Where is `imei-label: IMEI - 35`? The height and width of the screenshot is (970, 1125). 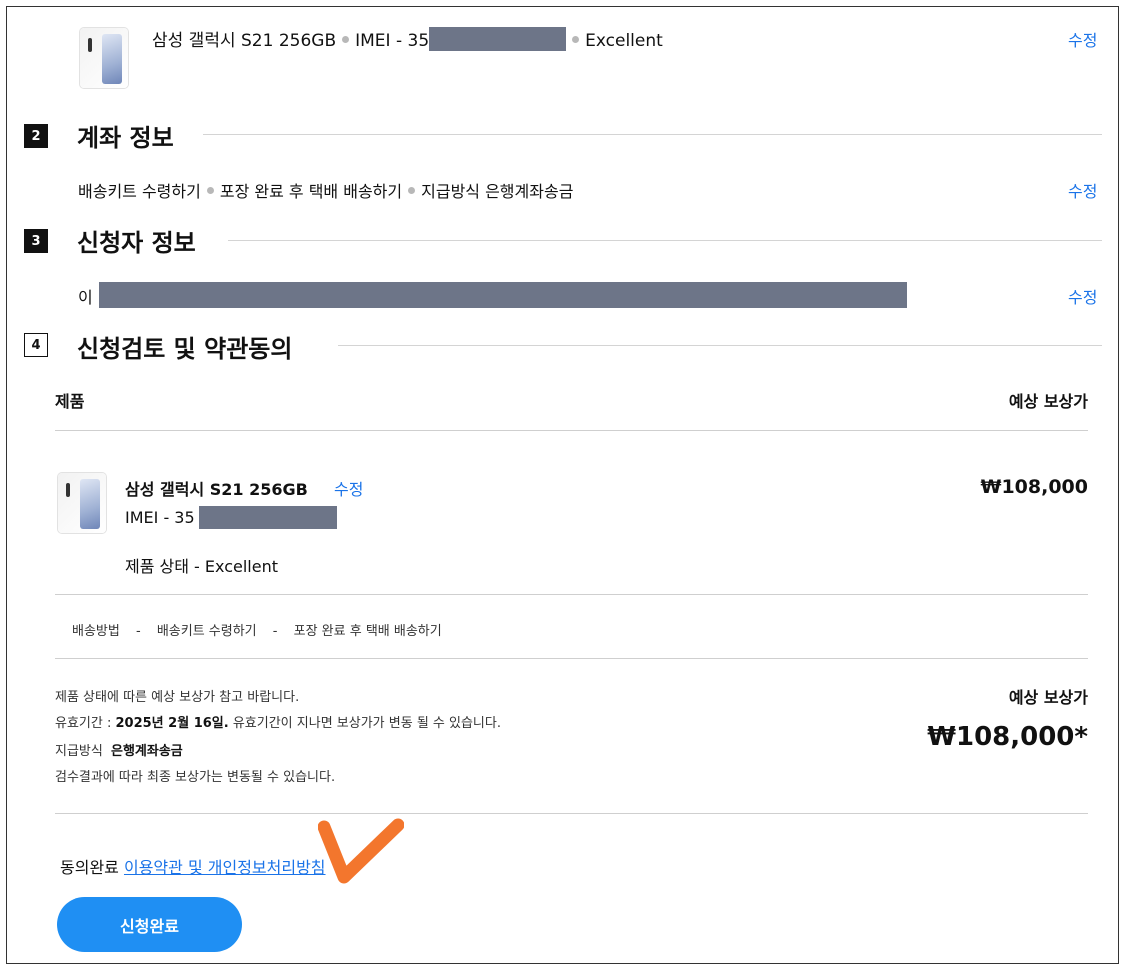
imei-label: IMEI - 35 is located at coordinates (392, 41).